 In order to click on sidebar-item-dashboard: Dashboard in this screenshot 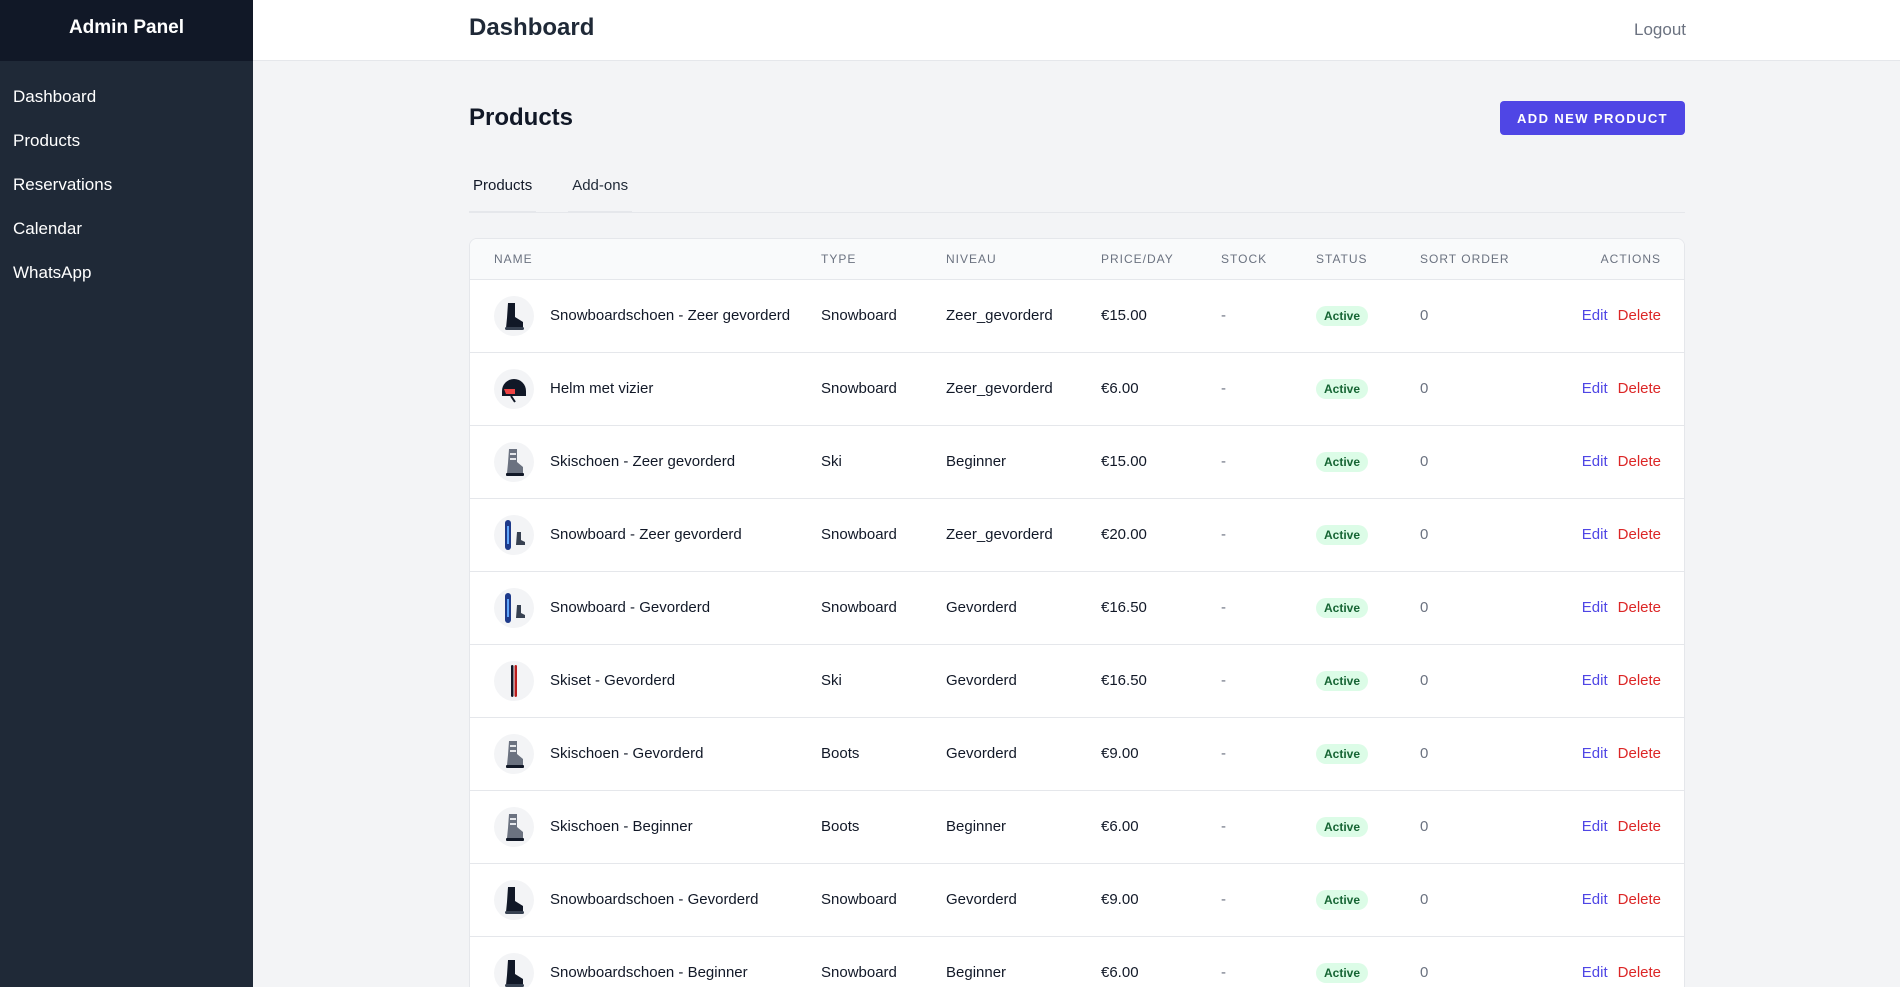, I will do `click(126, 97)`.